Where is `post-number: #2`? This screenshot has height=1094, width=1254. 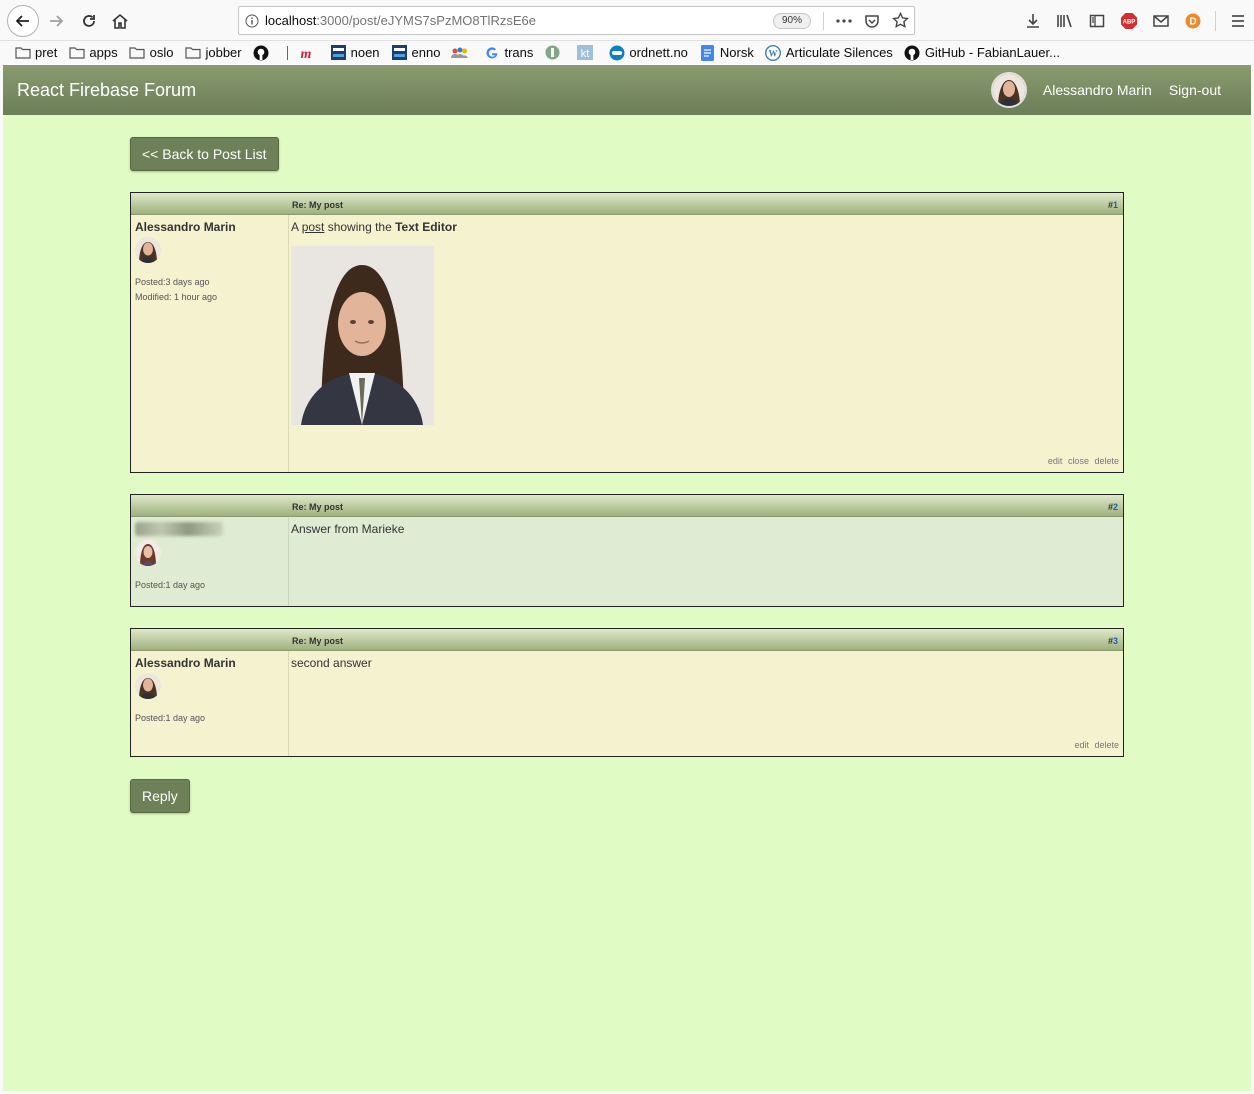 post-number: #2 is located at coordinates (1113, 507).